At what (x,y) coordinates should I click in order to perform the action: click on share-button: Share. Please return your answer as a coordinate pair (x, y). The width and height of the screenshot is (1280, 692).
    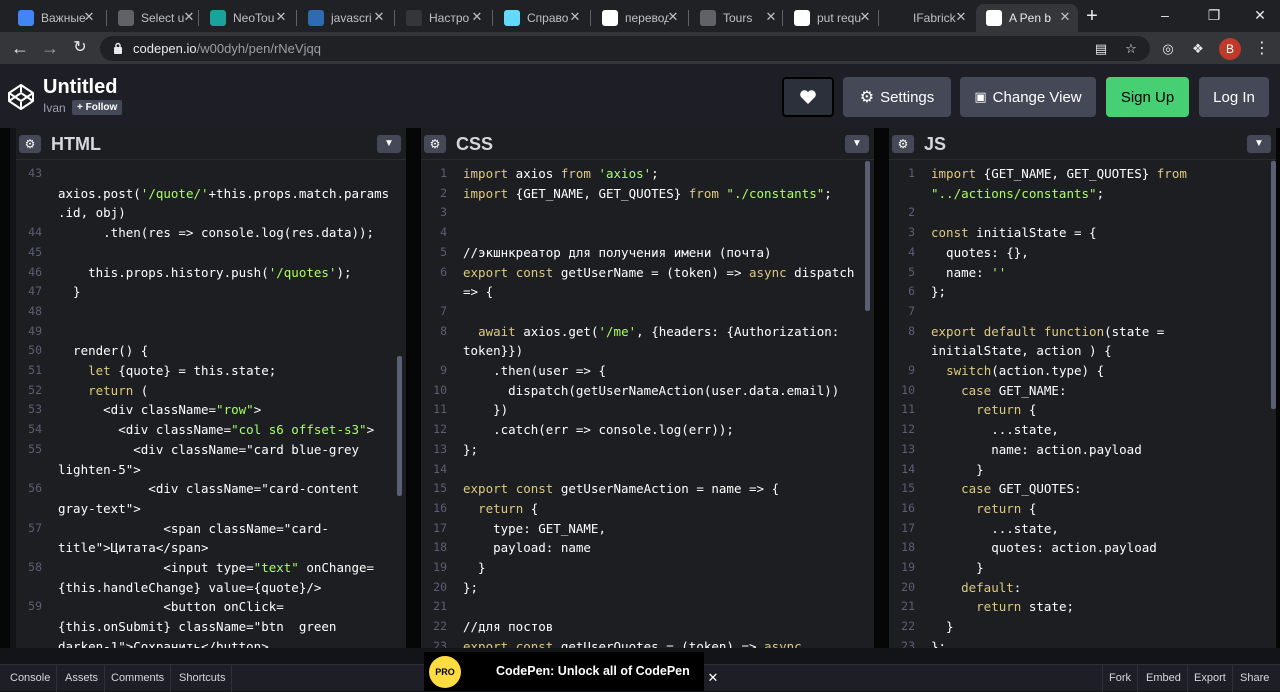
    Looking at the image, I should click on (1254, 678).